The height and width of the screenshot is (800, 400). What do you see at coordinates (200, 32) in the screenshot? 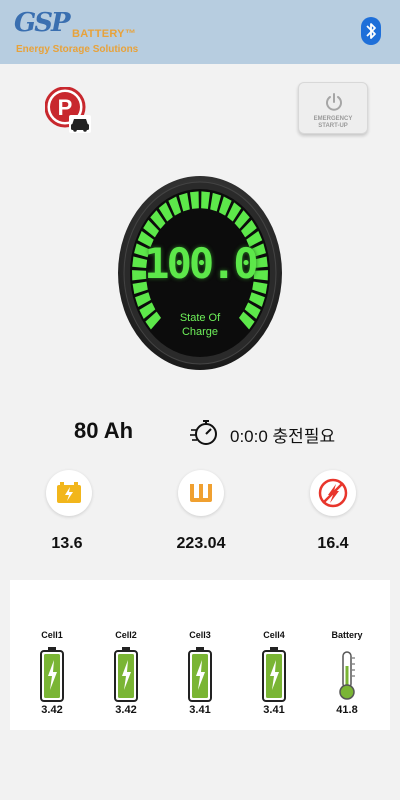
I see `app-header: GSP BATTERY™ Energy Storage Solutions` at bounding box center [200, 32].